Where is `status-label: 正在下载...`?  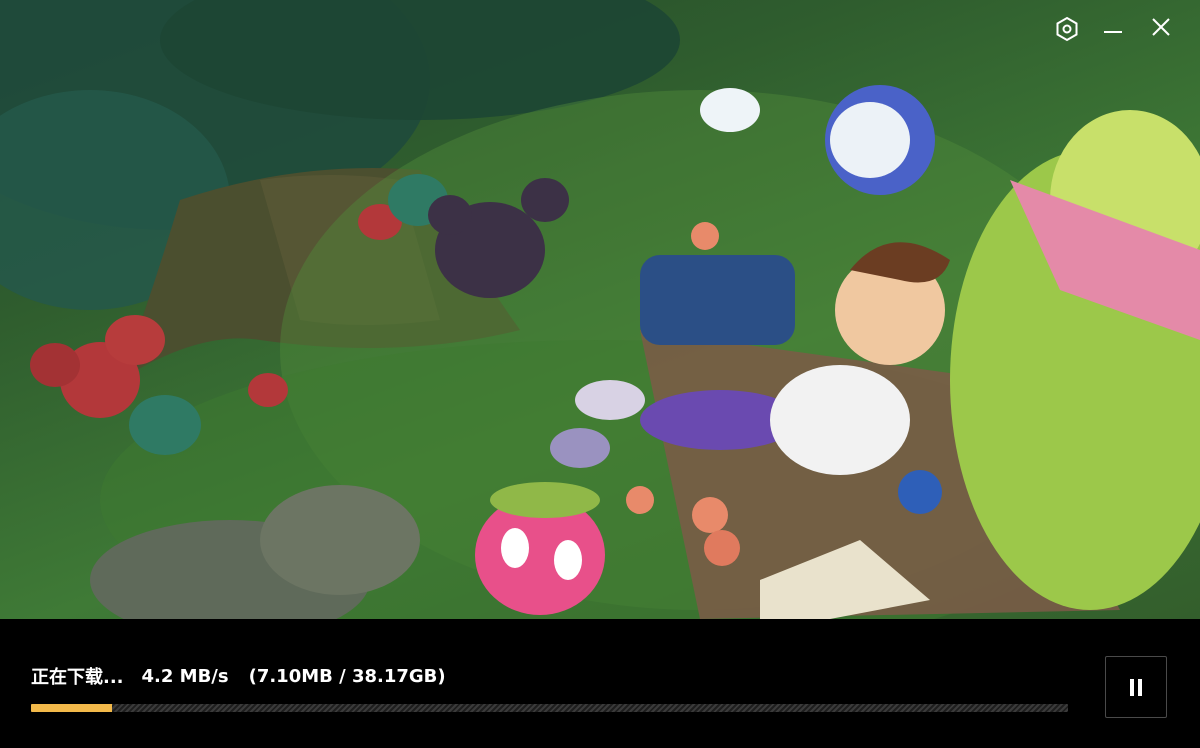 status-label: 正在下载... is located at coordinates (77, 677).